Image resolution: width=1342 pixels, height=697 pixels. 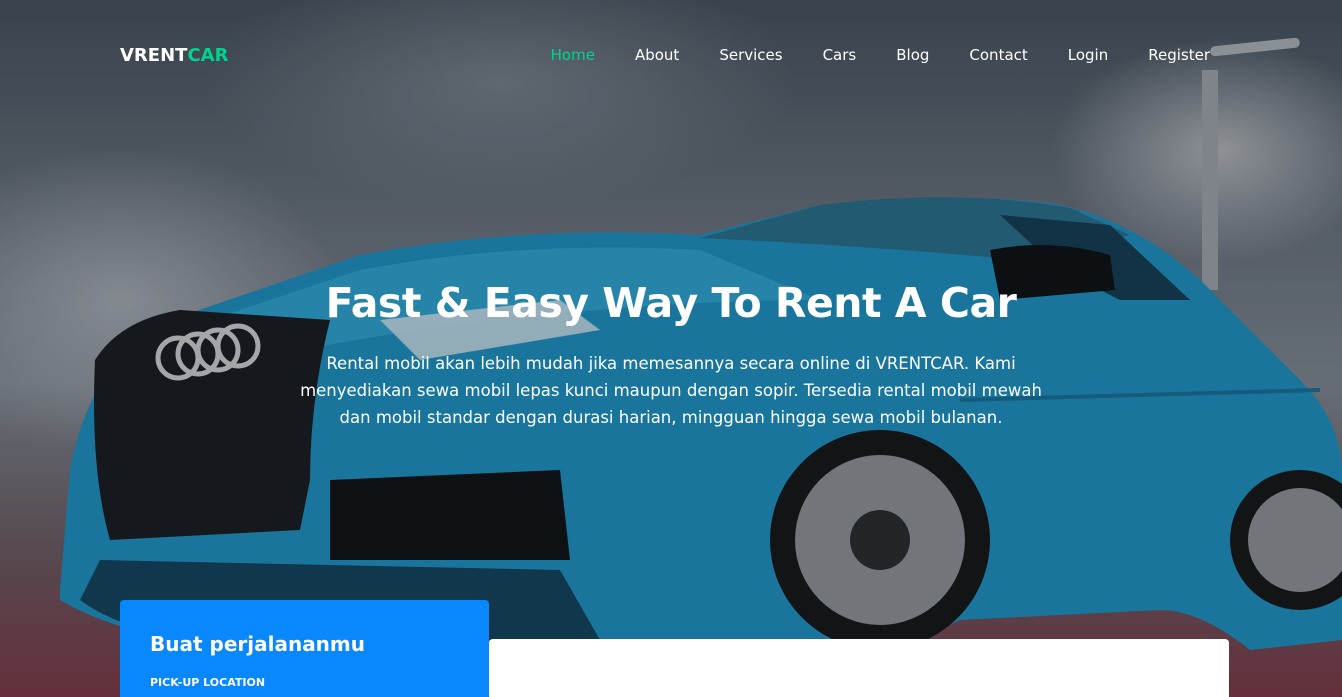 What do you see at coordinates (1088, 55) in the screenshot?
I see `nav-login: Login` at bounding box center [1088, 55].